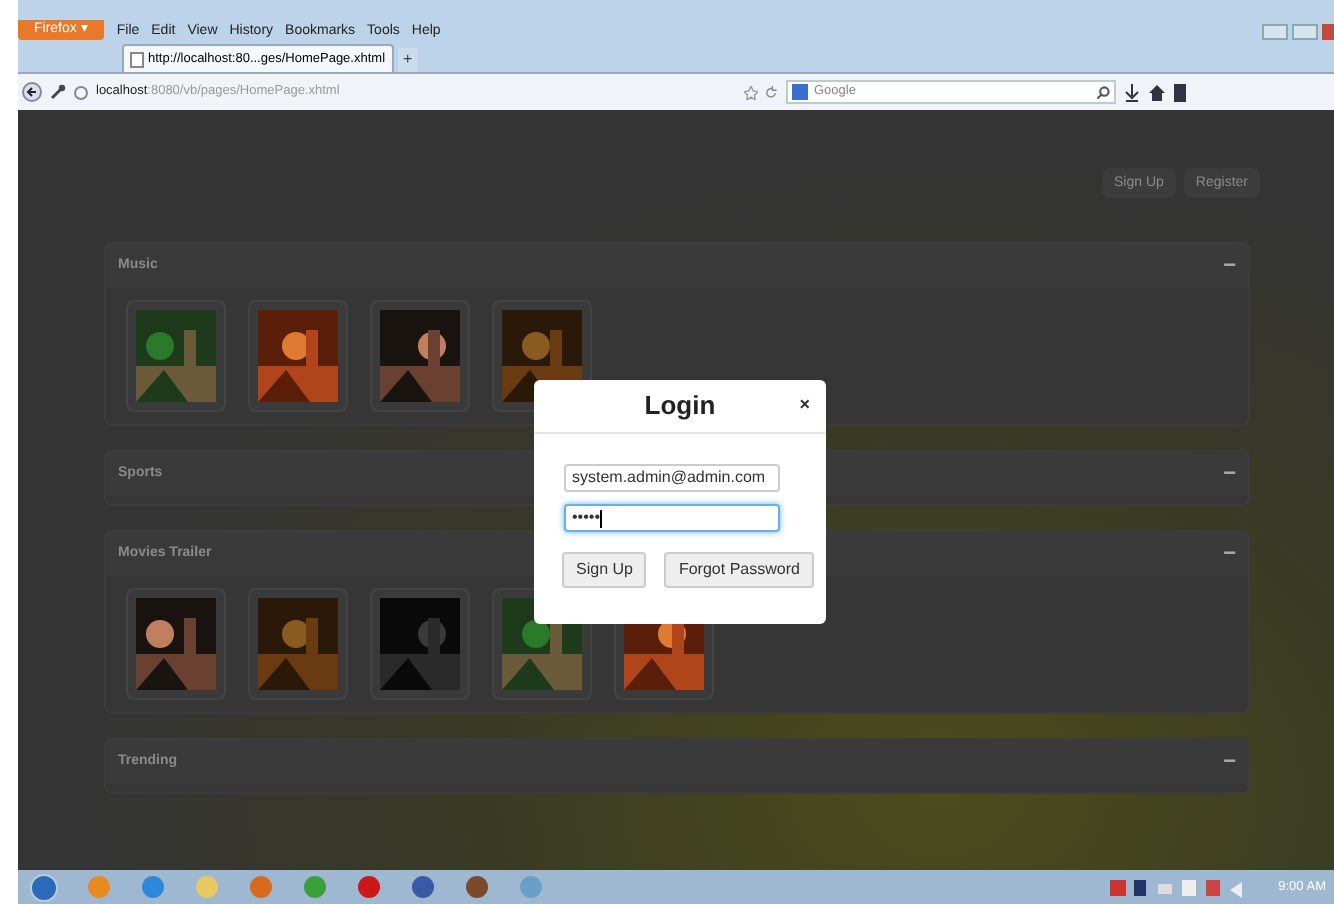 The image size is (1334, 904). What do you see at coordinates (408, 60) in the screenshot?
I see `new-tab-button: +` at bounding box center [408, 60].